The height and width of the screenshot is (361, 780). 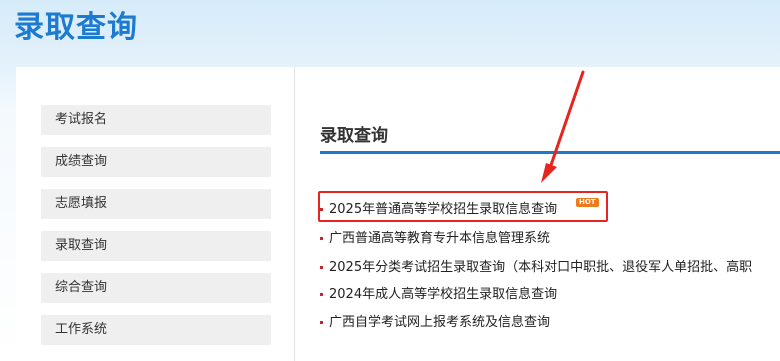 I want to click on arrow-shaft, so click(x=566, y=120).